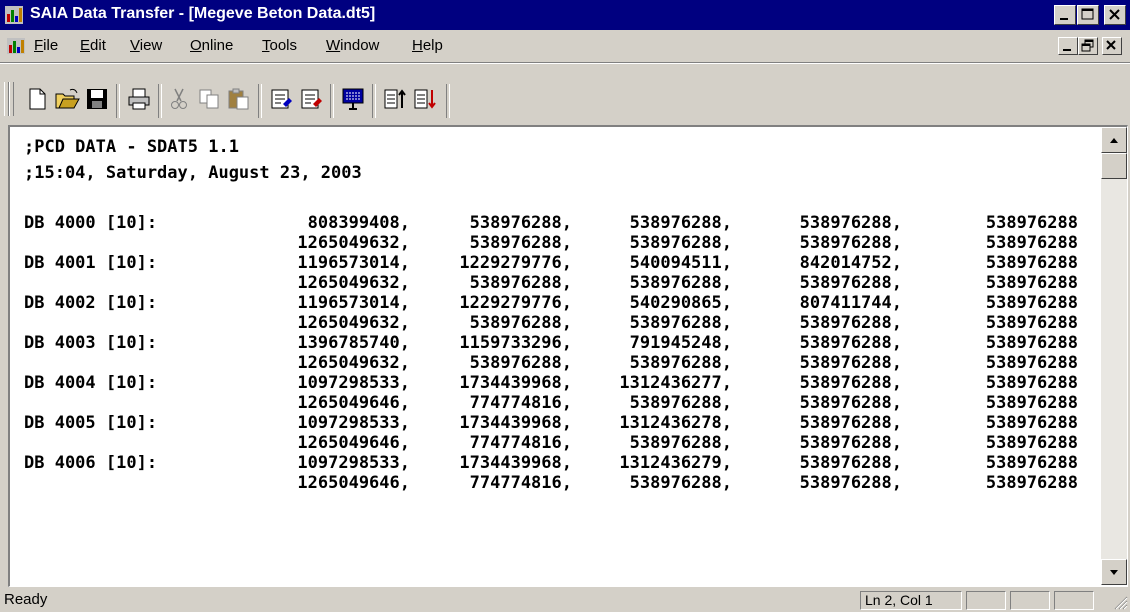 Image resolution: width=1130 pixels, height=612 pixels. I want to click on menu-bar: File Edit View Online Tools Window Help, so click(565, 46).